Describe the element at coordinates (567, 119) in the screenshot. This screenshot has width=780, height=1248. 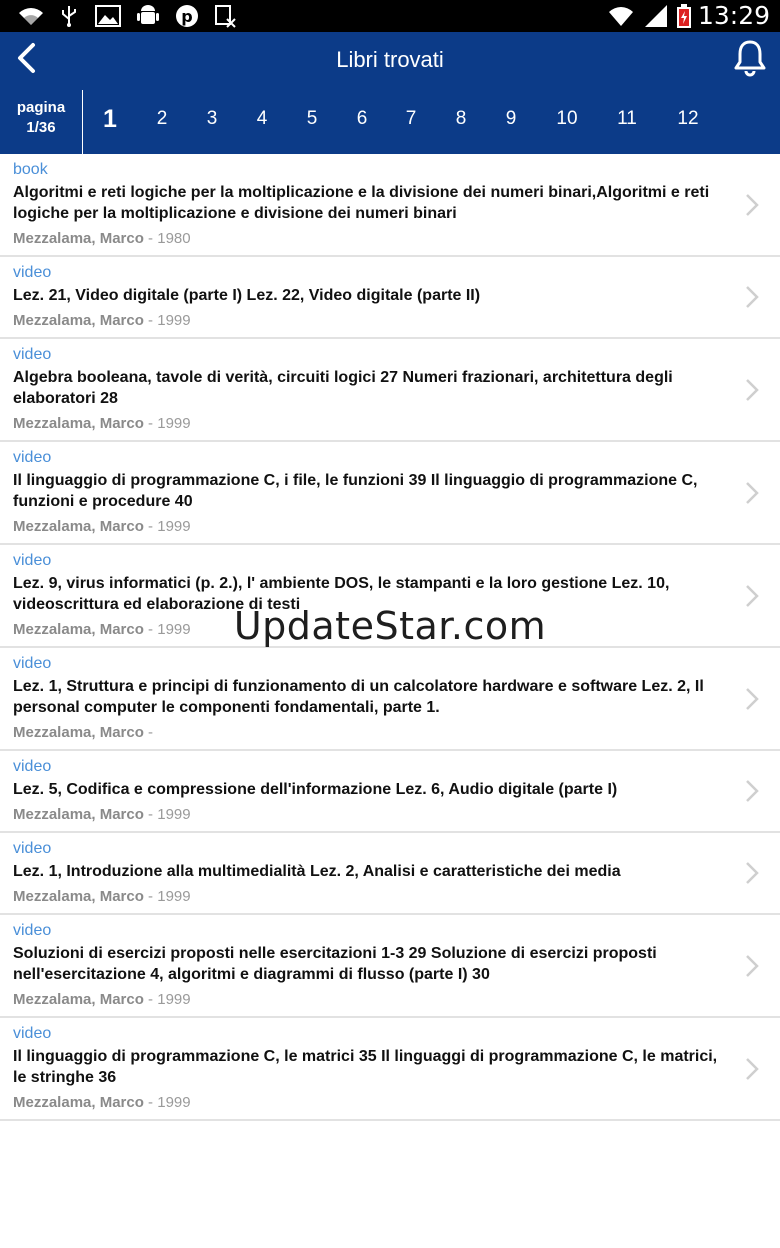
I see `page-10-button: 10` at that location.